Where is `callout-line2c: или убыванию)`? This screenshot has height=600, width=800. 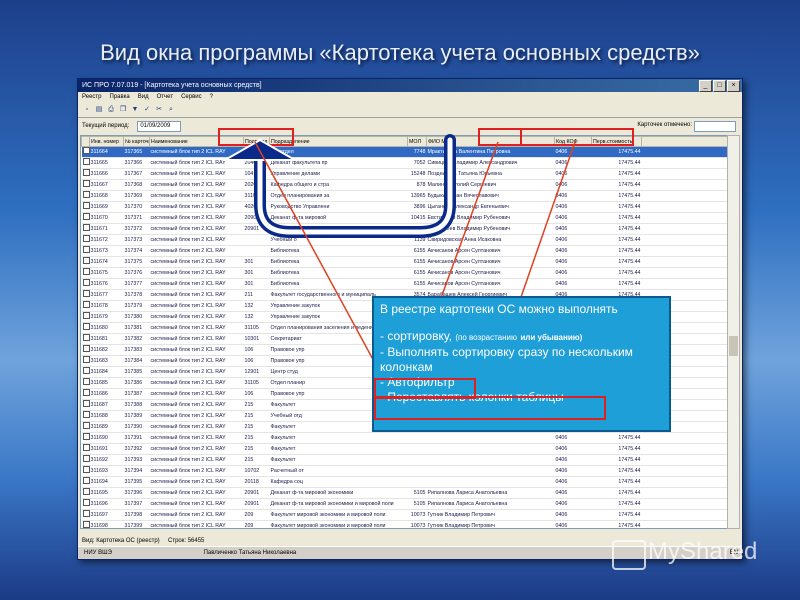 callout-line2c: или убыванию) is located at coordinates (551, 337).